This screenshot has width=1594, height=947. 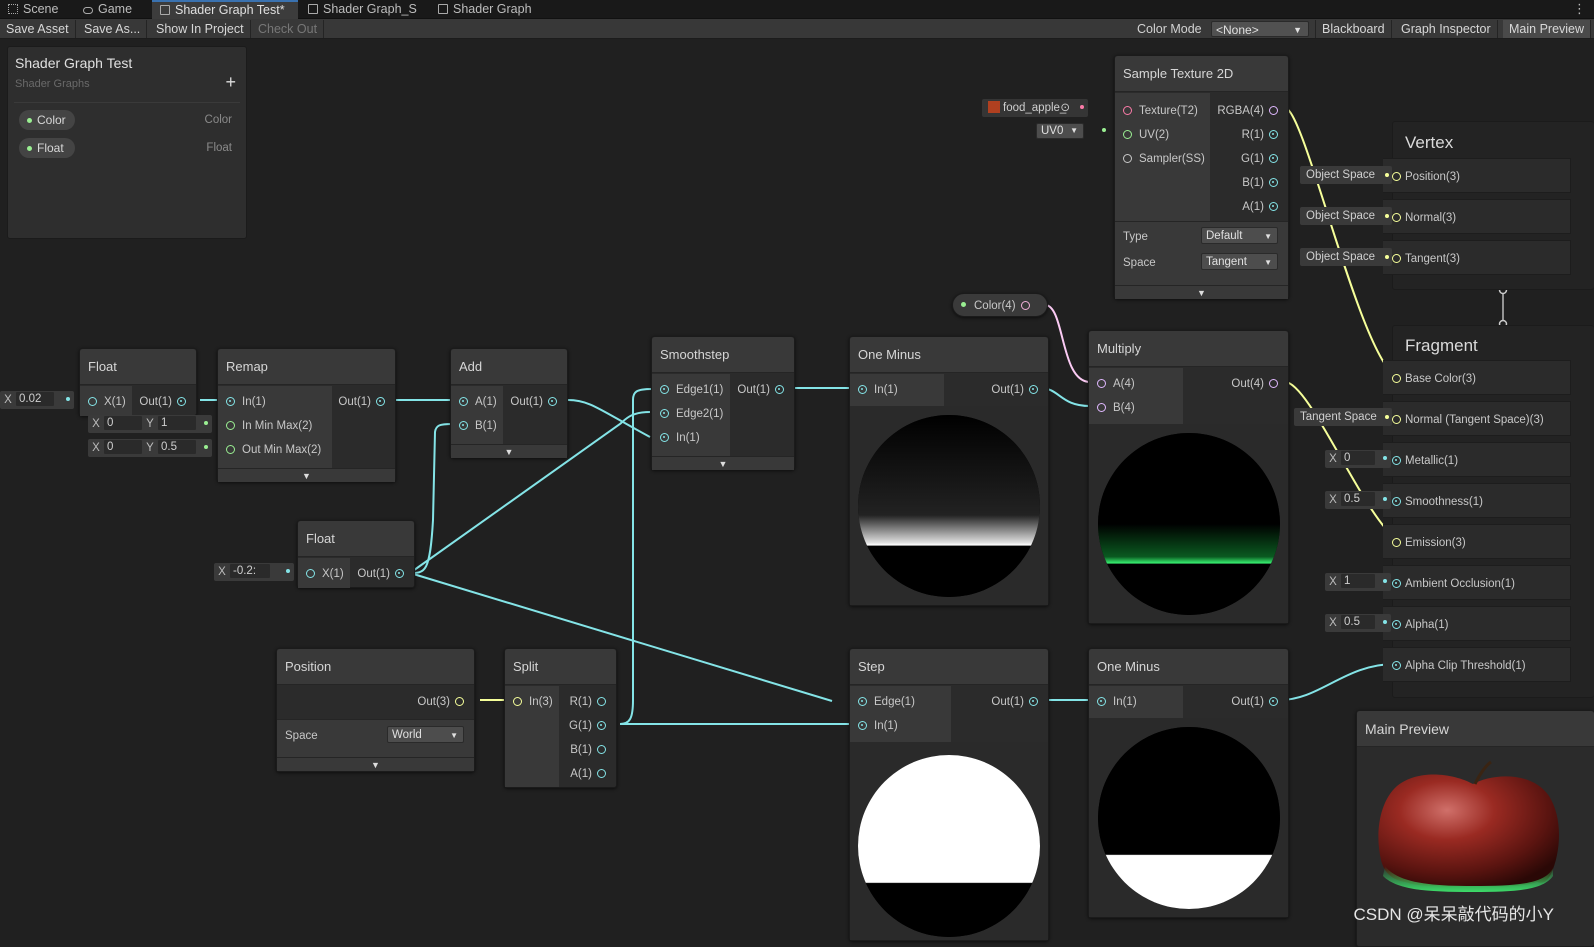 I want to click on color-property-node: Color(4), so click(x=1000, y=305).